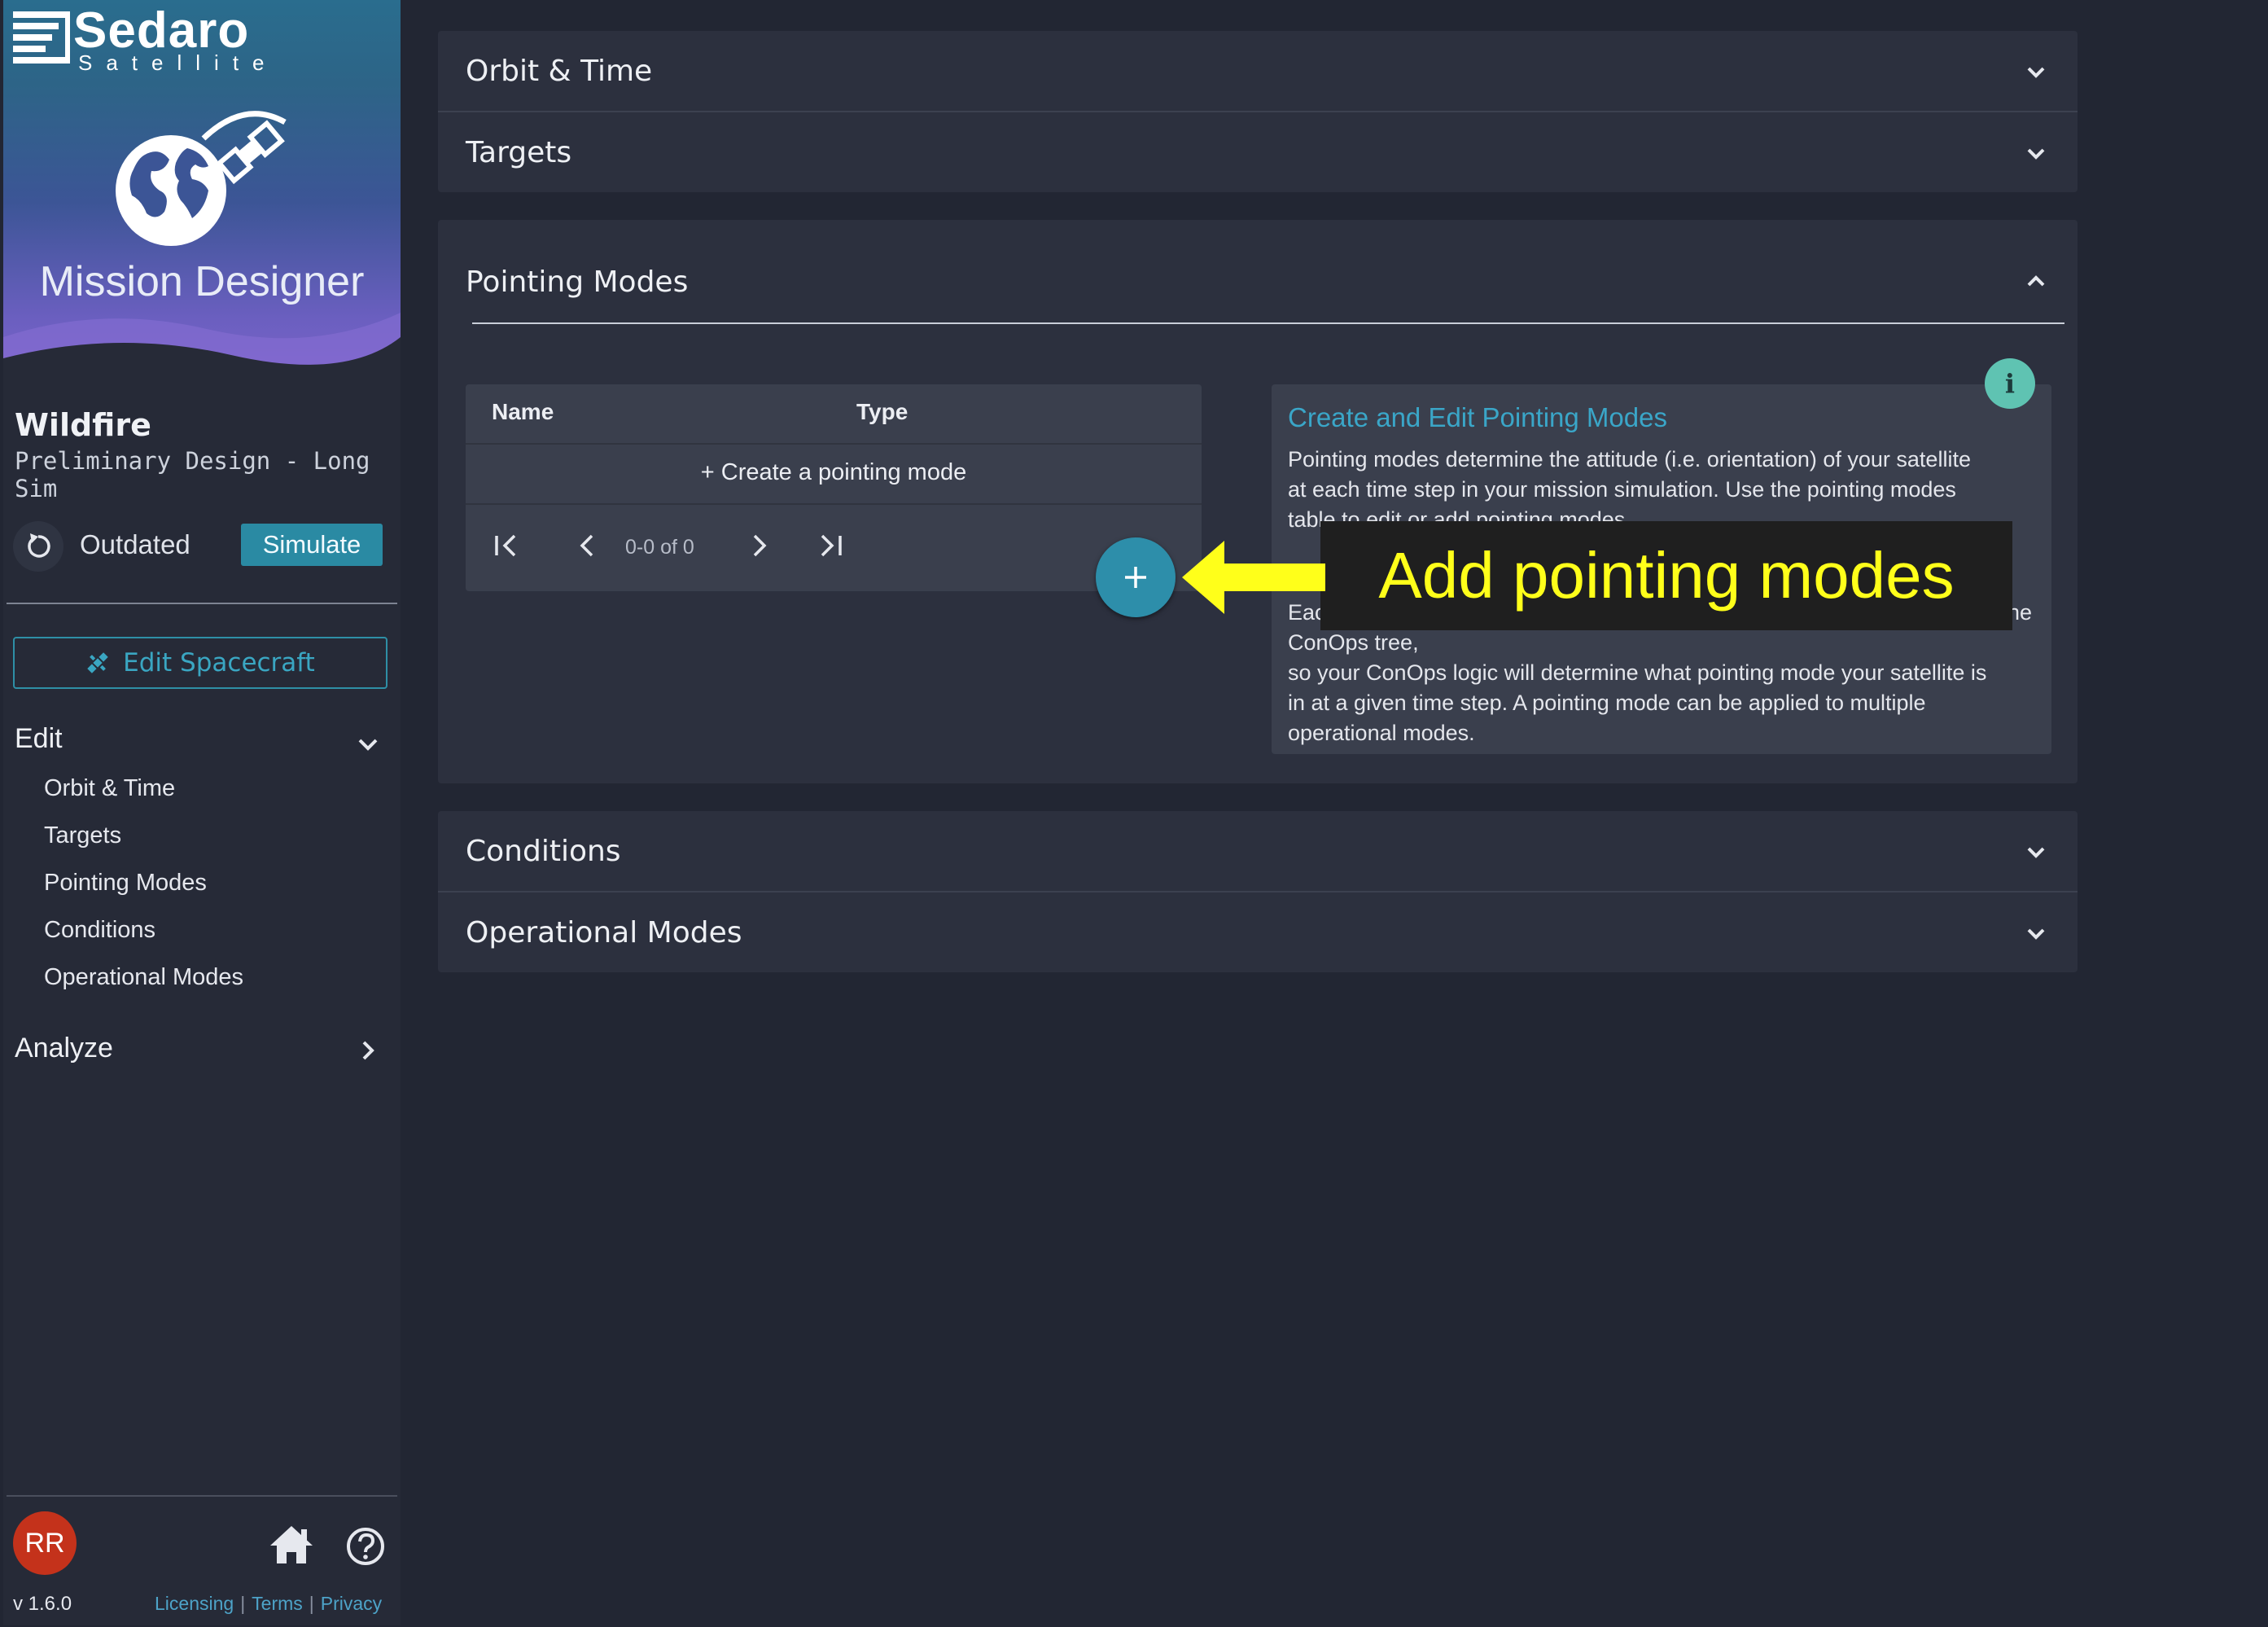 The width and height of the screenshot is (2268, 1627). What do you see at coordinates (758, 546) in the screenshot?
I see `next-page-icon` at bounding box center [758, 546].